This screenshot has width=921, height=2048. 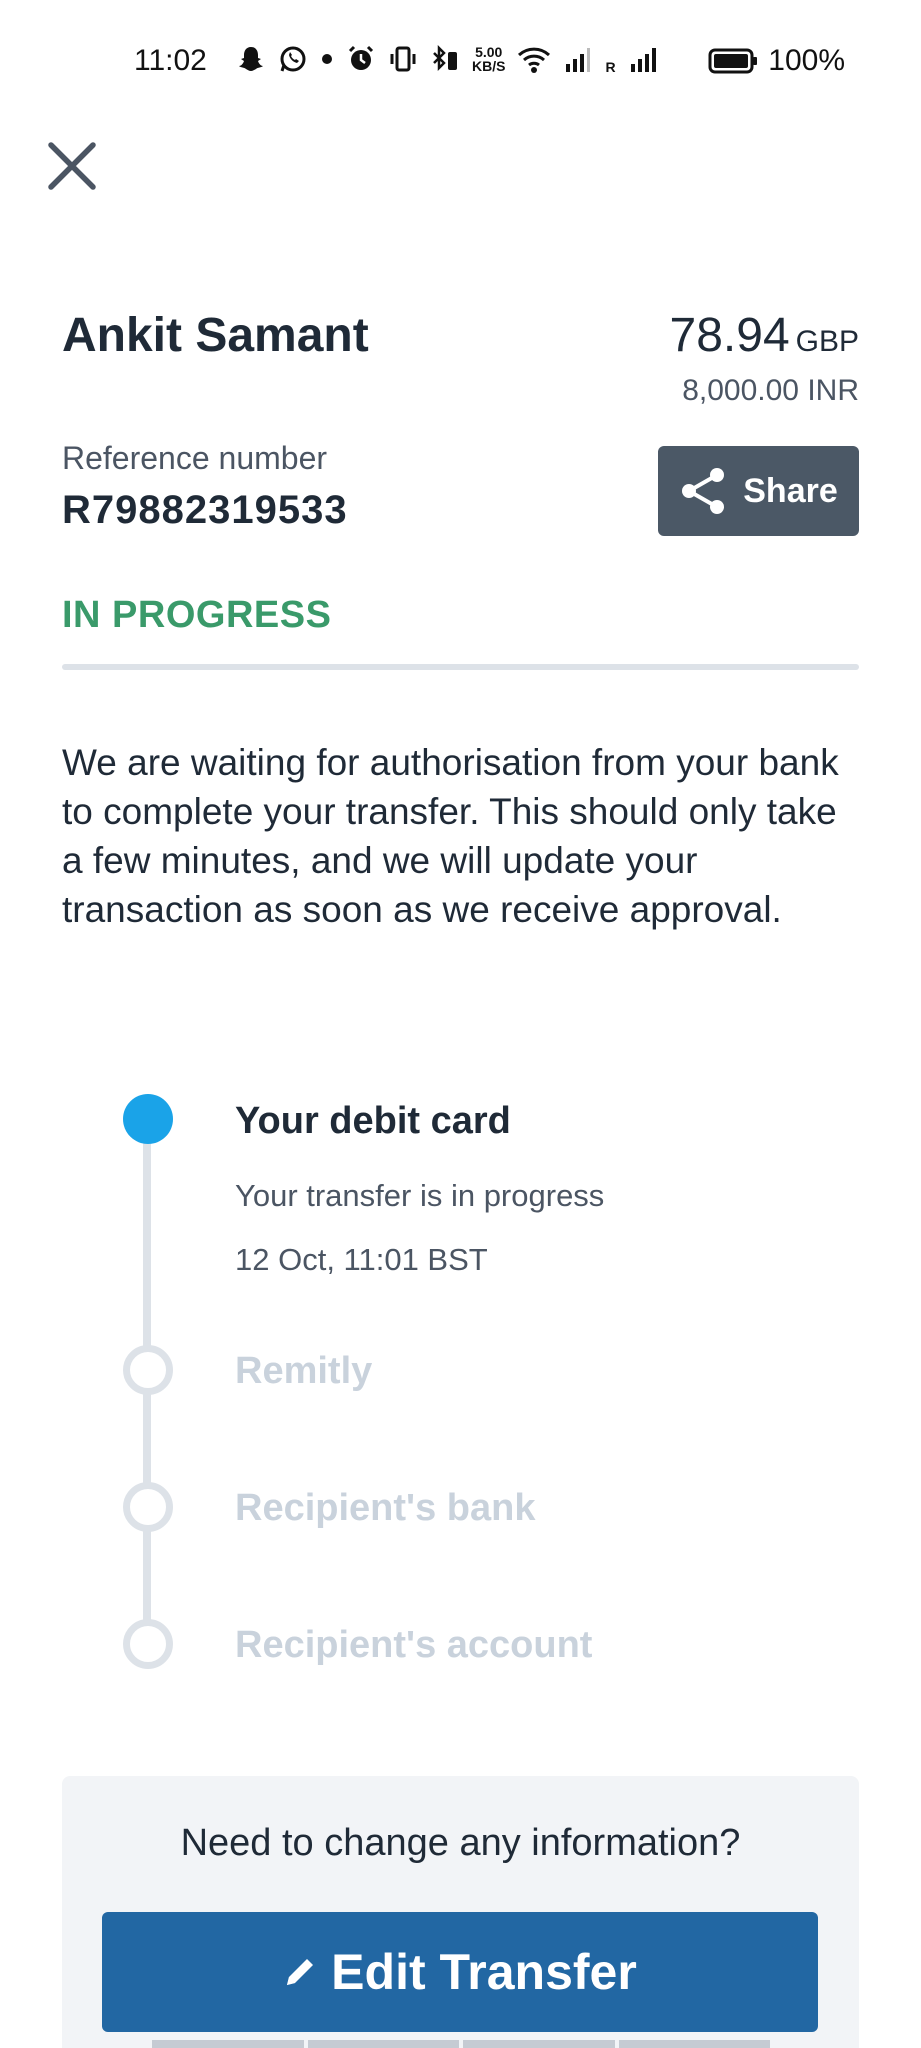 What do you see at coordinates (729, 335) in the screenshot?
I see `amount-value: 78.94` at bounding box center [729, 335].